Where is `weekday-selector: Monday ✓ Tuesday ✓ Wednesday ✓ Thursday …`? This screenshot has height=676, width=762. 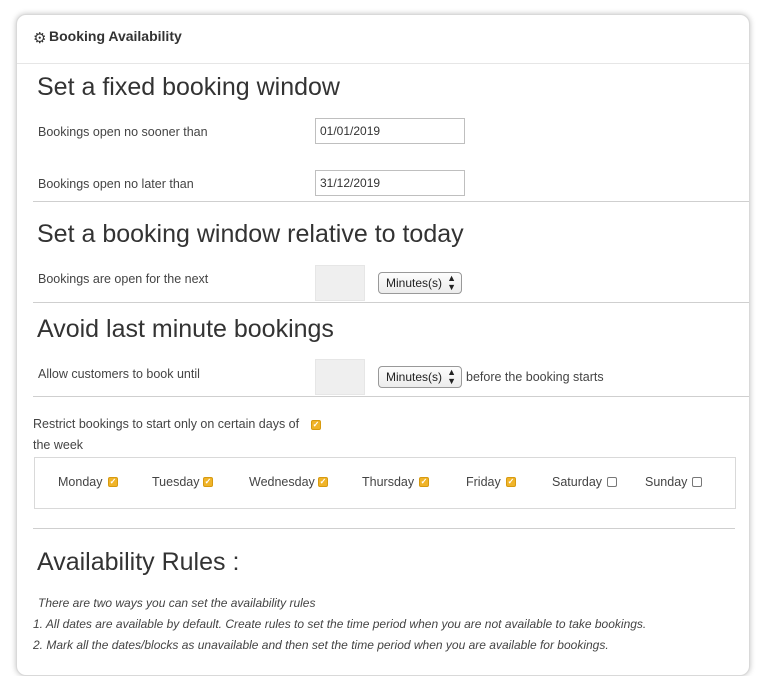 weekday-selector: Monday ✓ Tuesday ✓ Wednesday ✓ Thursday … is located at coordinates (385, 483).